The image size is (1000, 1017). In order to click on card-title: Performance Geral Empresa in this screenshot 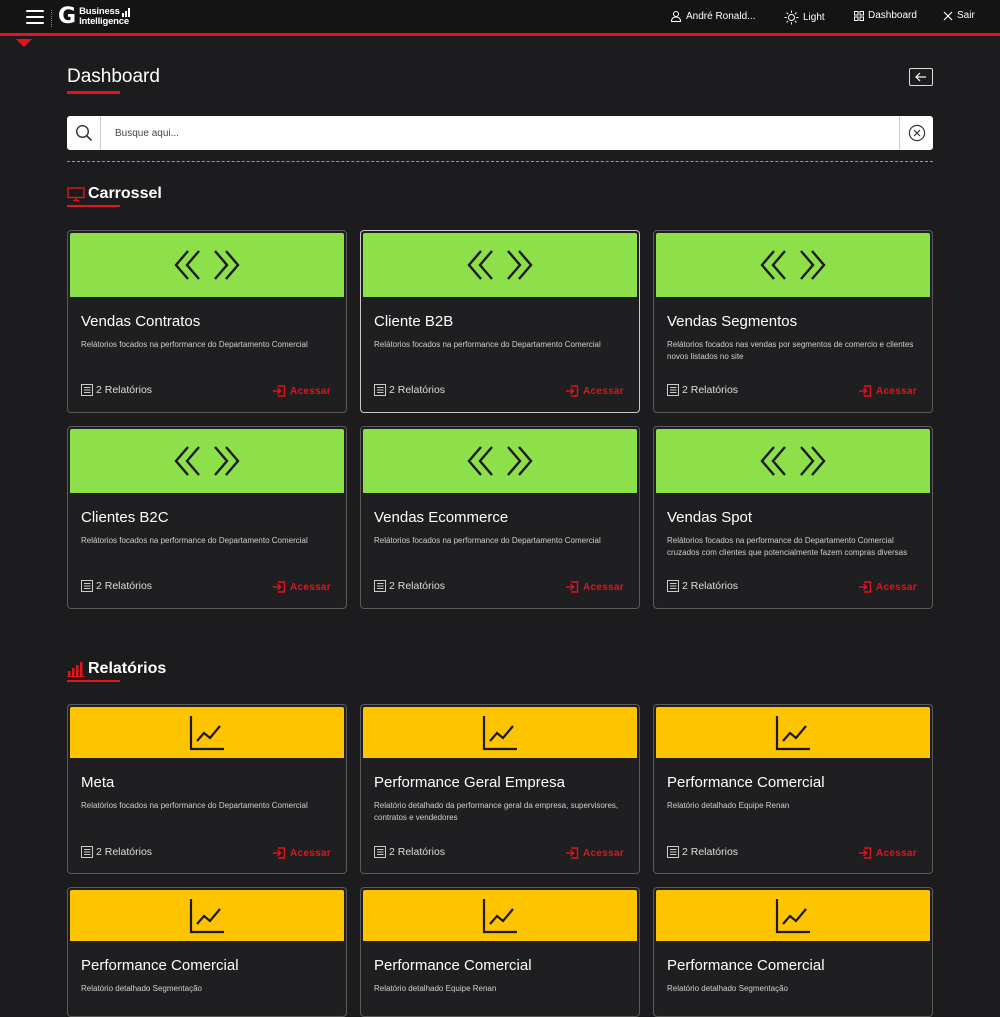, I will do `click(469, 782)`.